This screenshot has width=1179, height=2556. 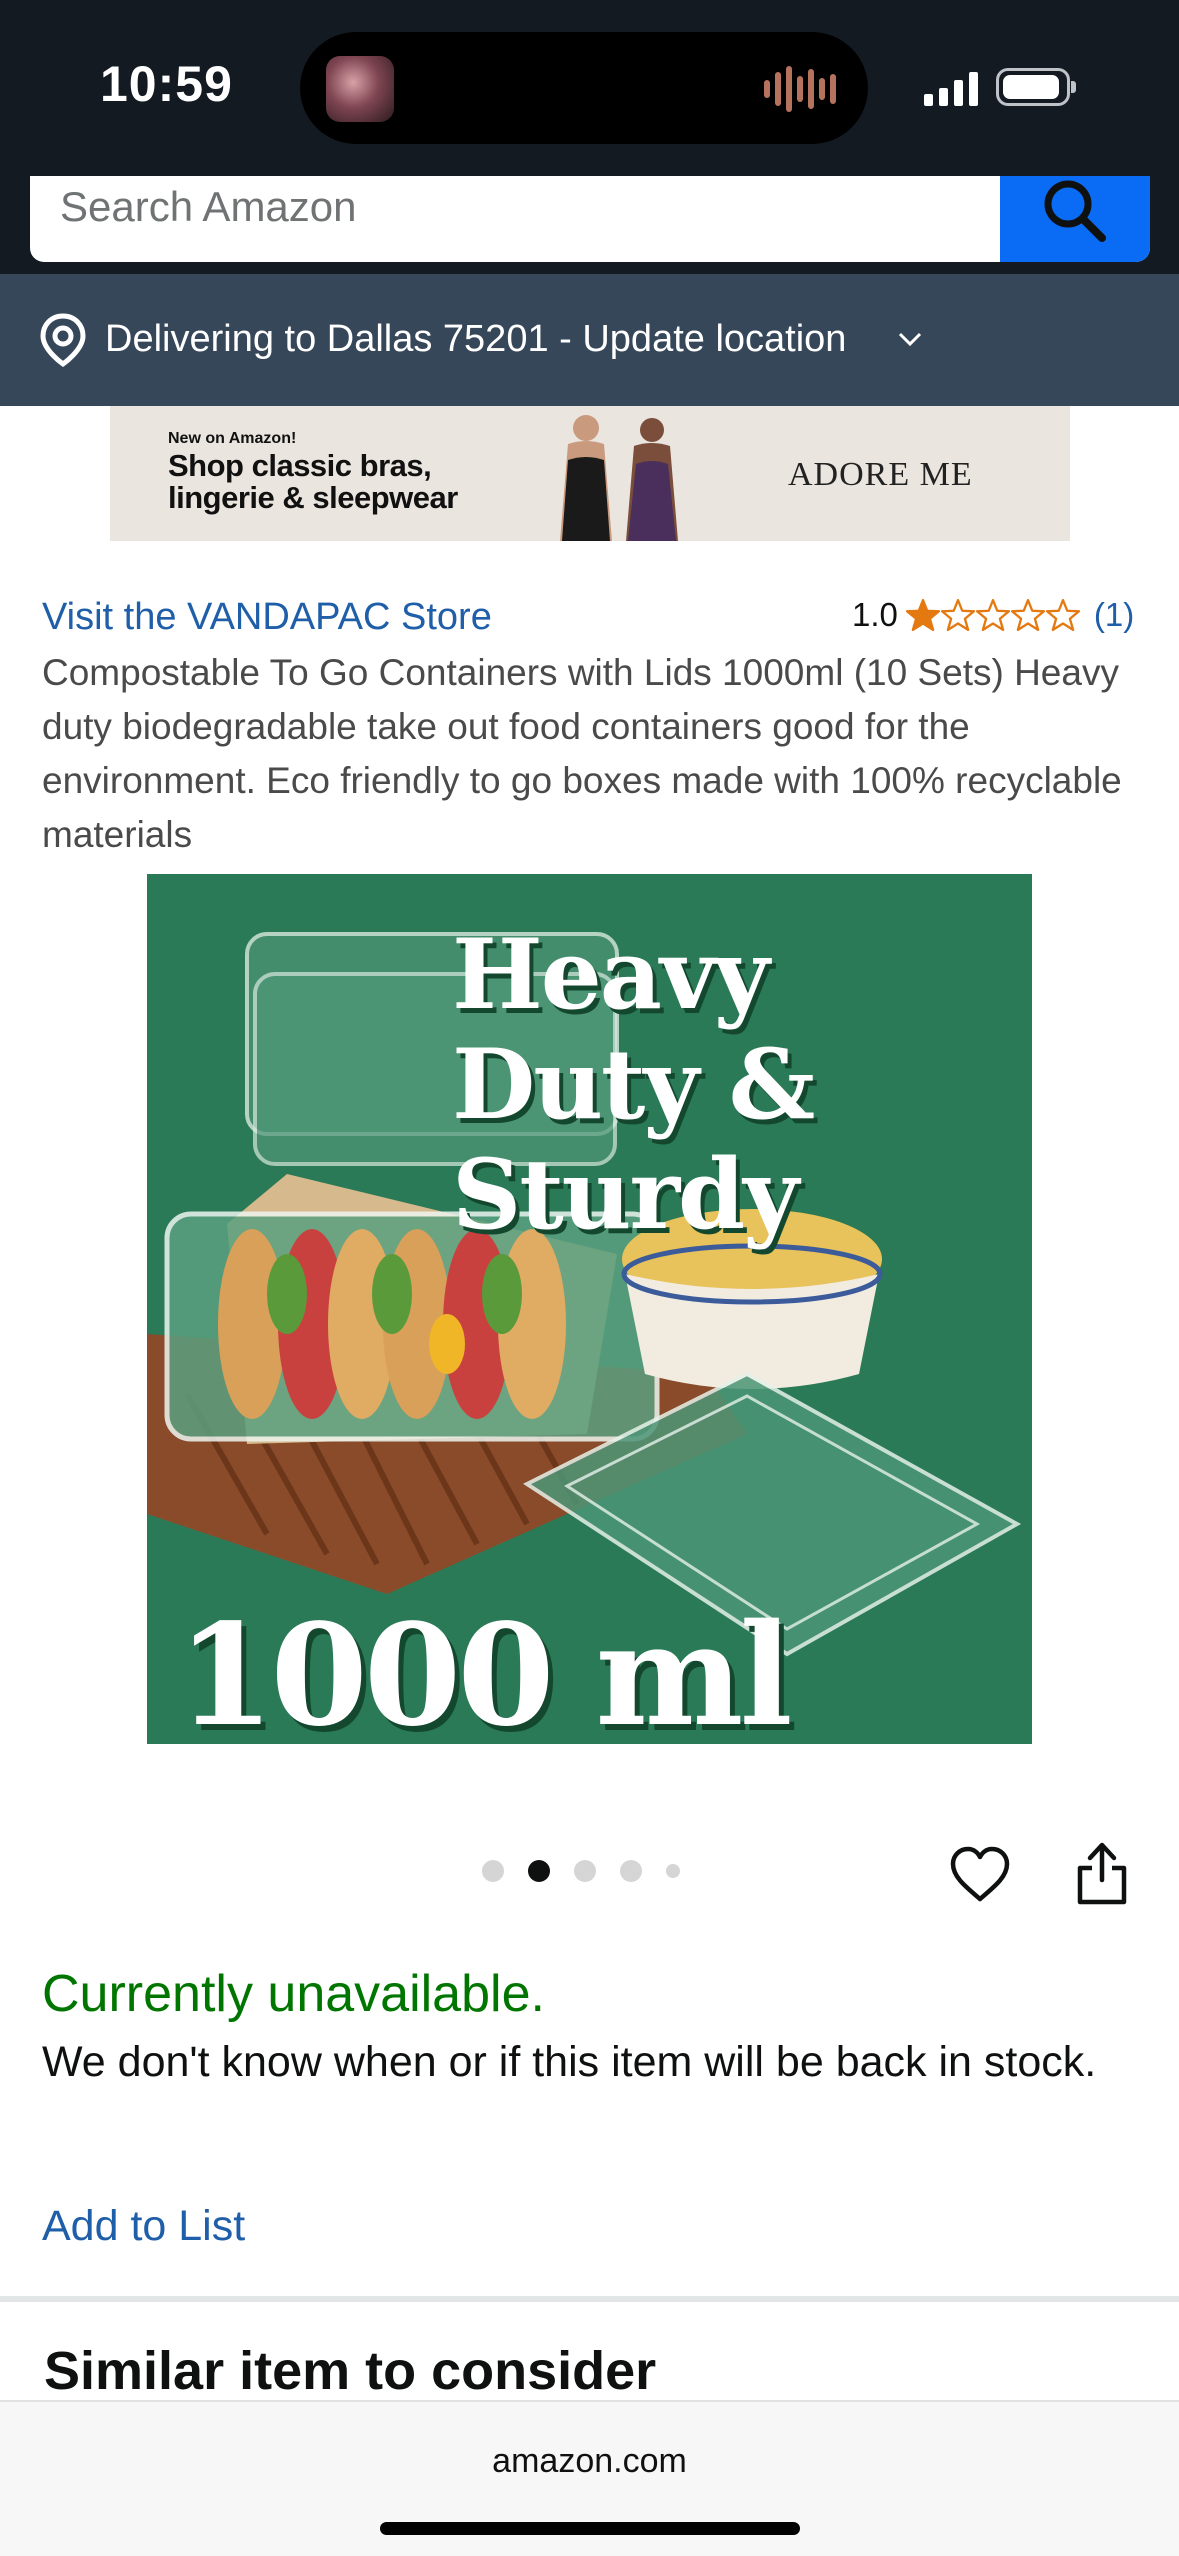 What do you see at coordinates (584, 88) in the screenshot?
I see `dynamic-island` at bounding box center [584, 88].